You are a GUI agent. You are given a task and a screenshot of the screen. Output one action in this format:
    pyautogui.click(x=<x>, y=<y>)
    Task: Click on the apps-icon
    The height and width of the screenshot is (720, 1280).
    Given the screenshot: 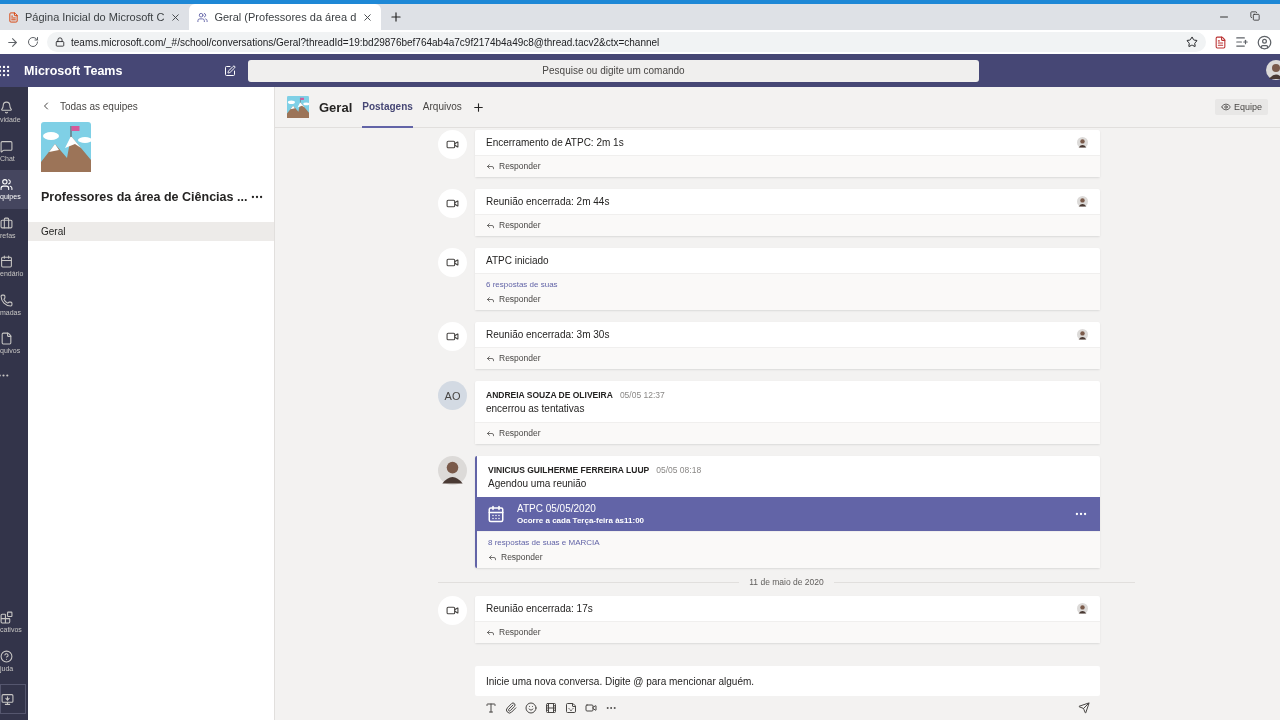 What is the action you would take?
    pyautogui.click(x=6, y=618)
    